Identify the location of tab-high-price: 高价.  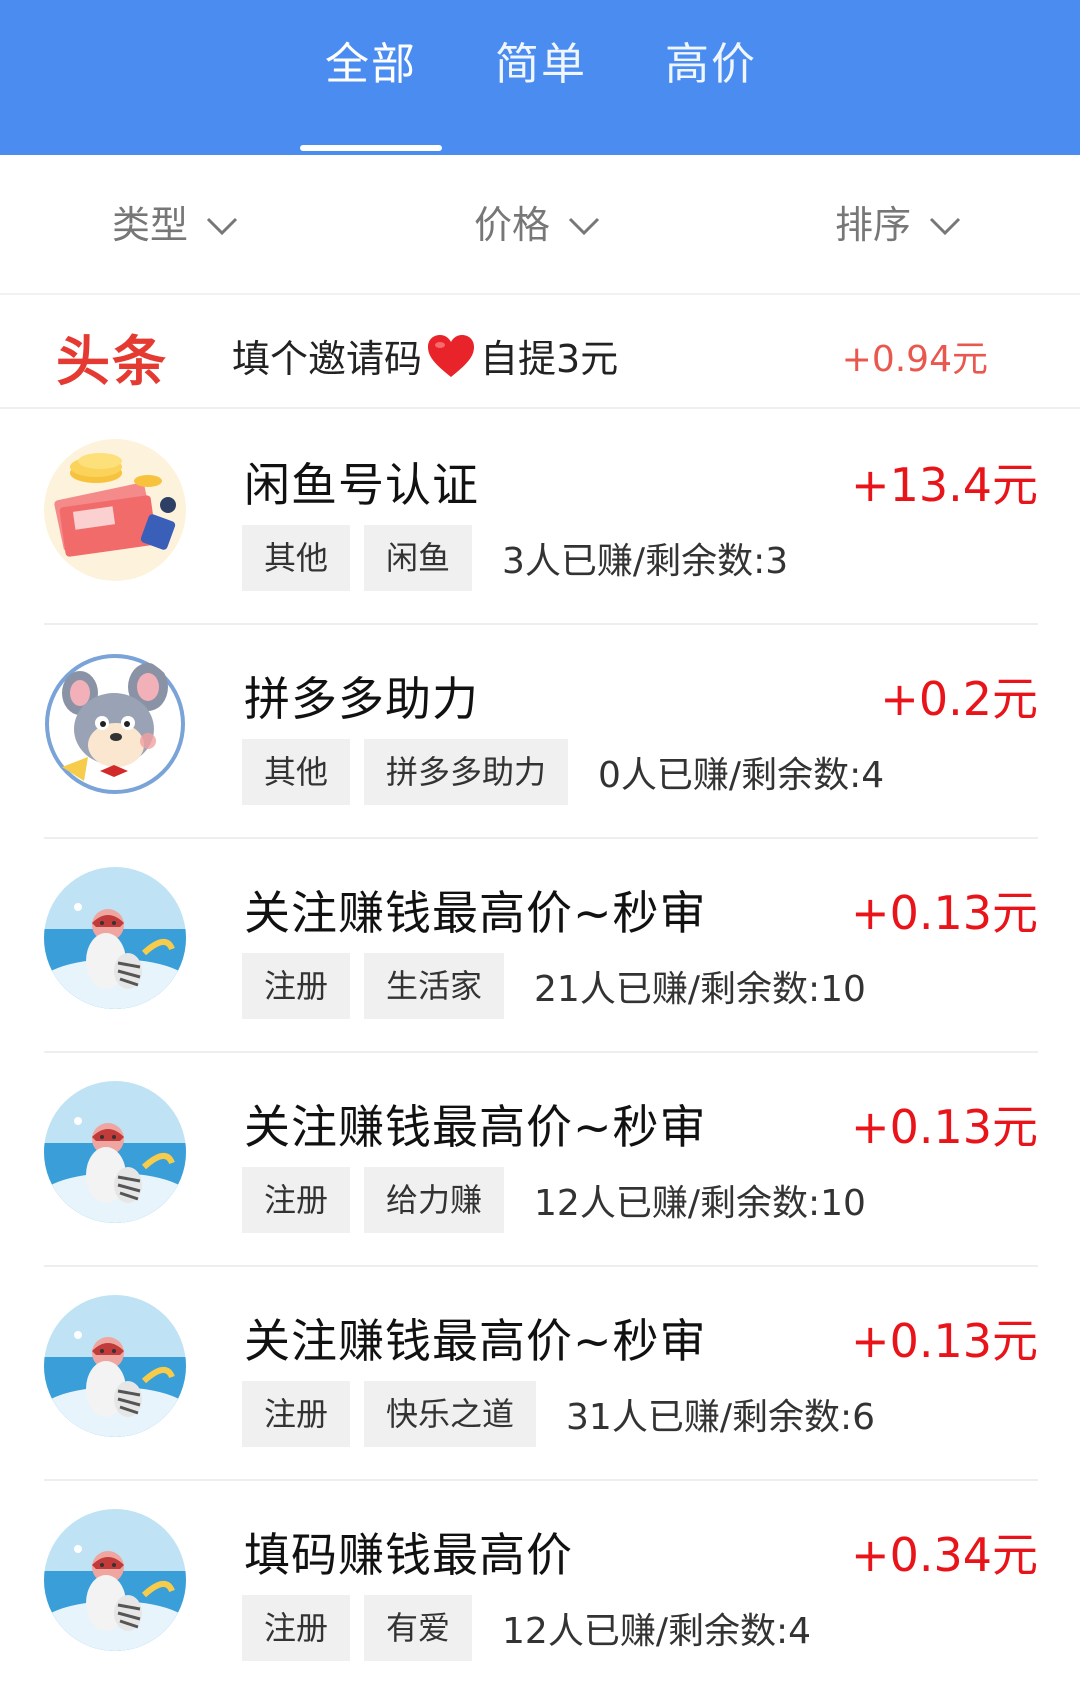
(711, 65).